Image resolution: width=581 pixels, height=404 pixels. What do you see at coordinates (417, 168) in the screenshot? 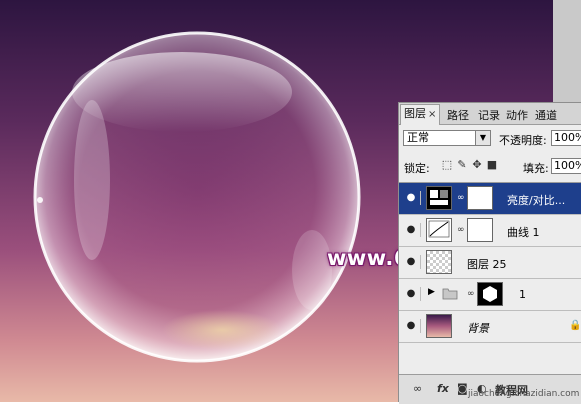
I see `lock-label: 锁定:` at bounding box center [417, 168].